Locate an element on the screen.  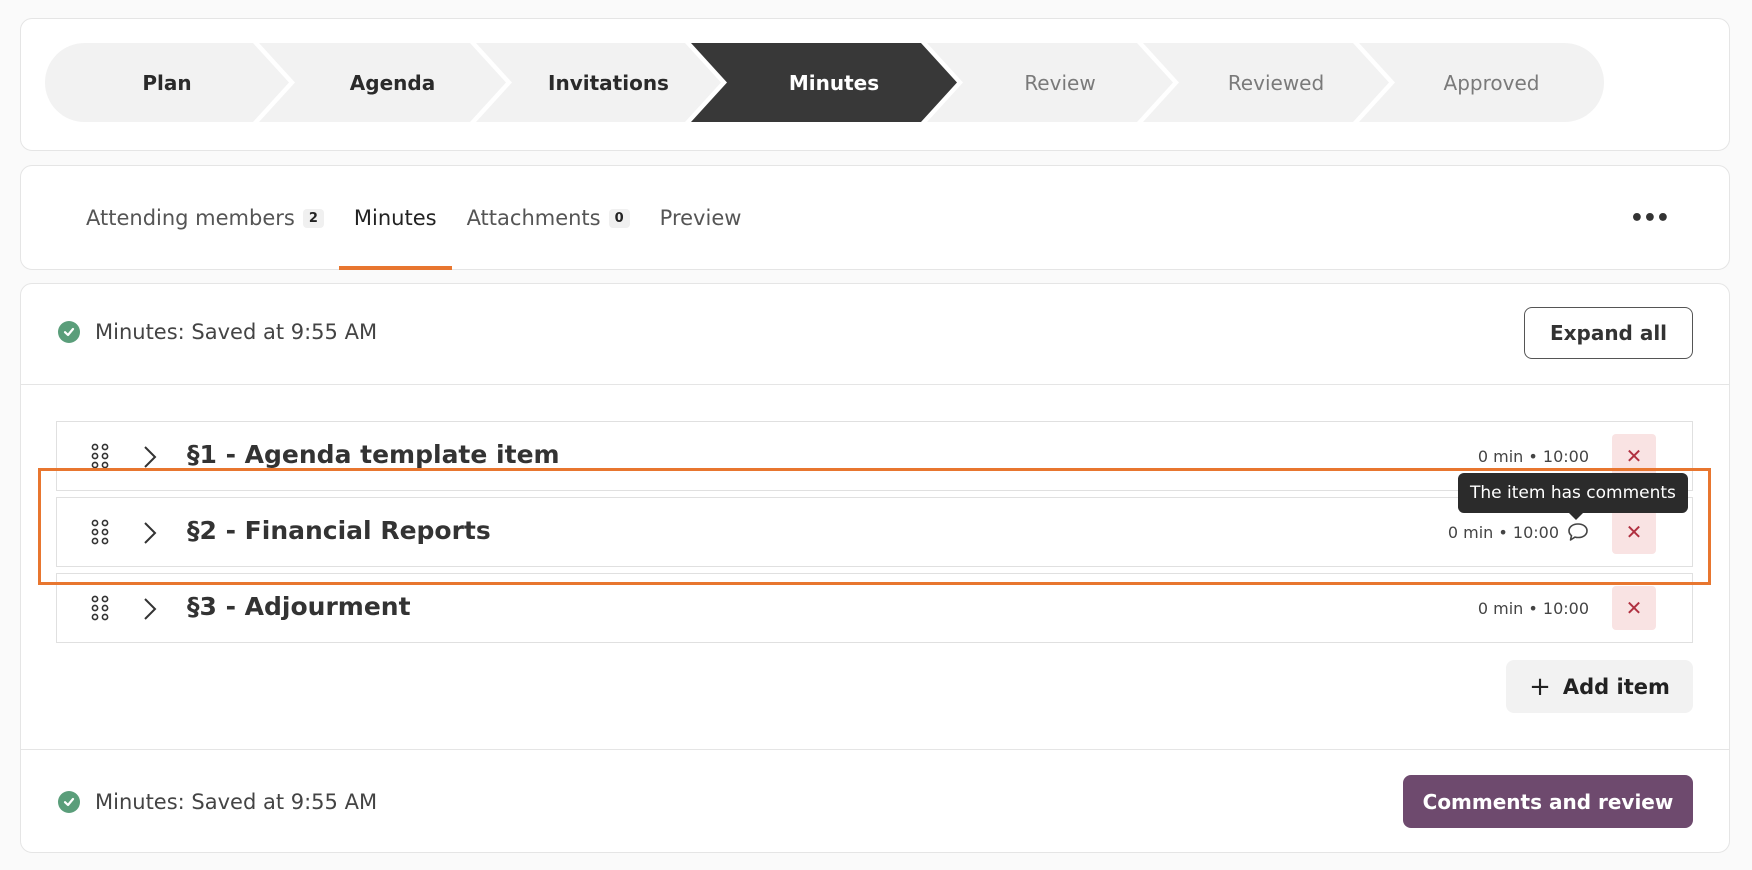
tab-preview: Preview is located at coordinates (701, 218).